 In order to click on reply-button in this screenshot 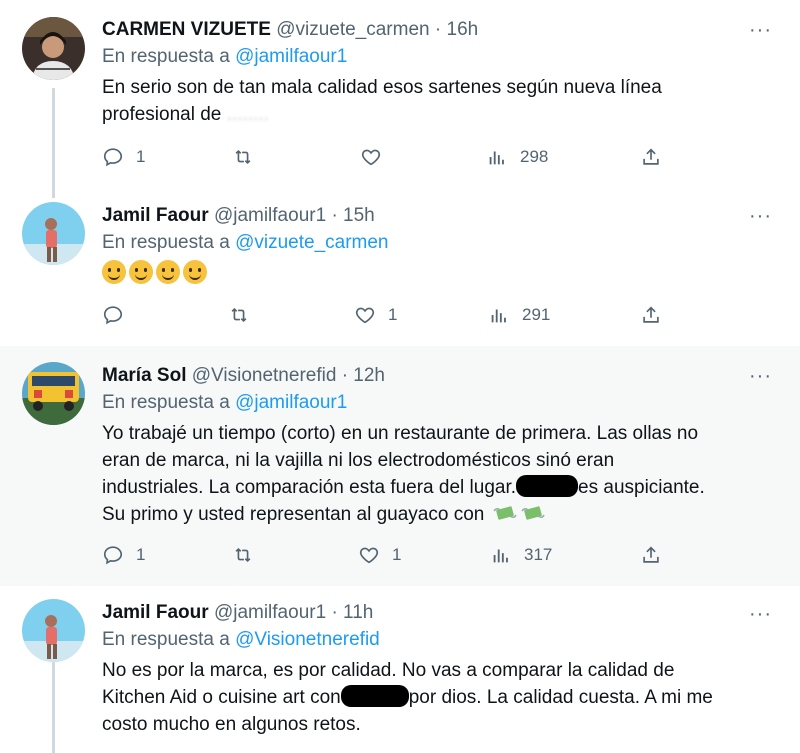, I will do `click(119, 315)`.